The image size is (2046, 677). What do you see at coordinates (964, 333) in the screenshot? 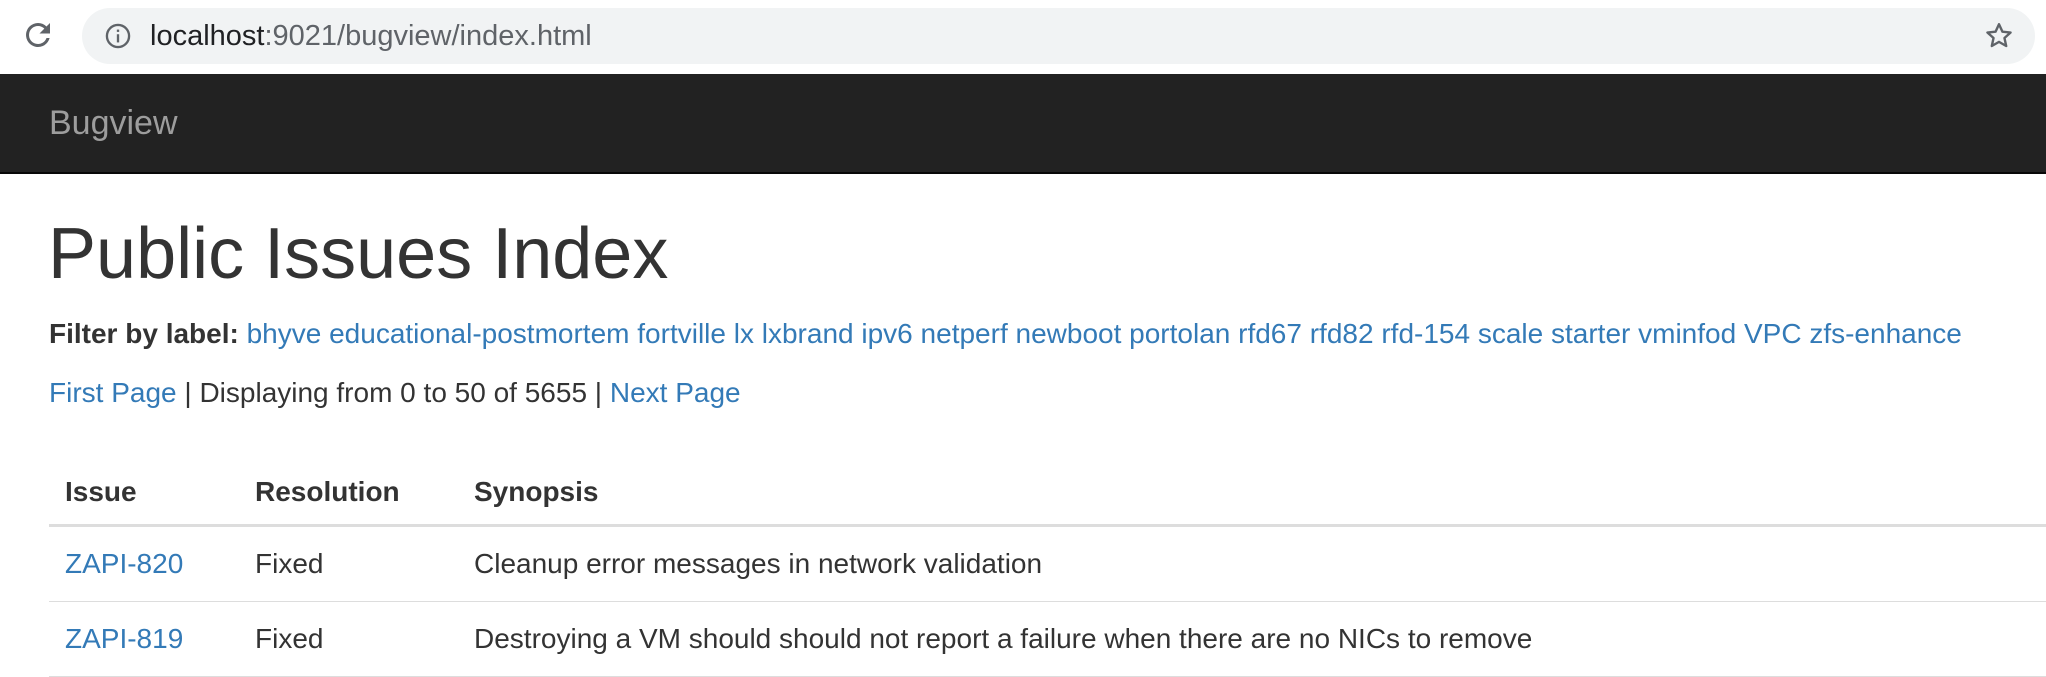
I see `label-link-netperf: netperf` at bounding box center [964, 333].